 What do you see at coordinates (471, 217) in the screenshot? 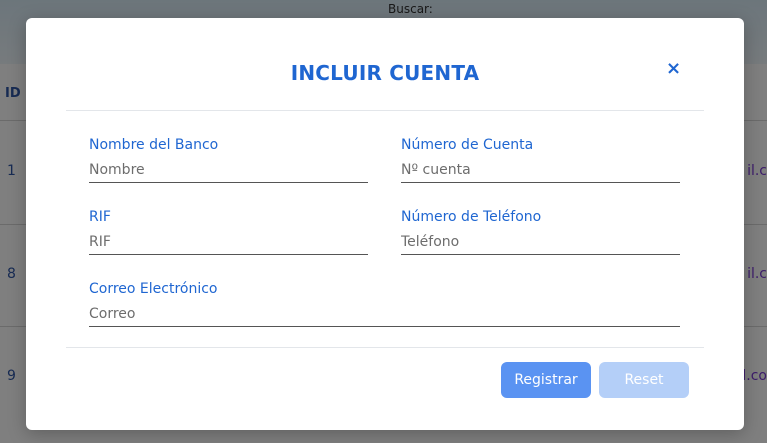
I see `phone-label: Número de Teléfono` at bounding box center [471, 217].